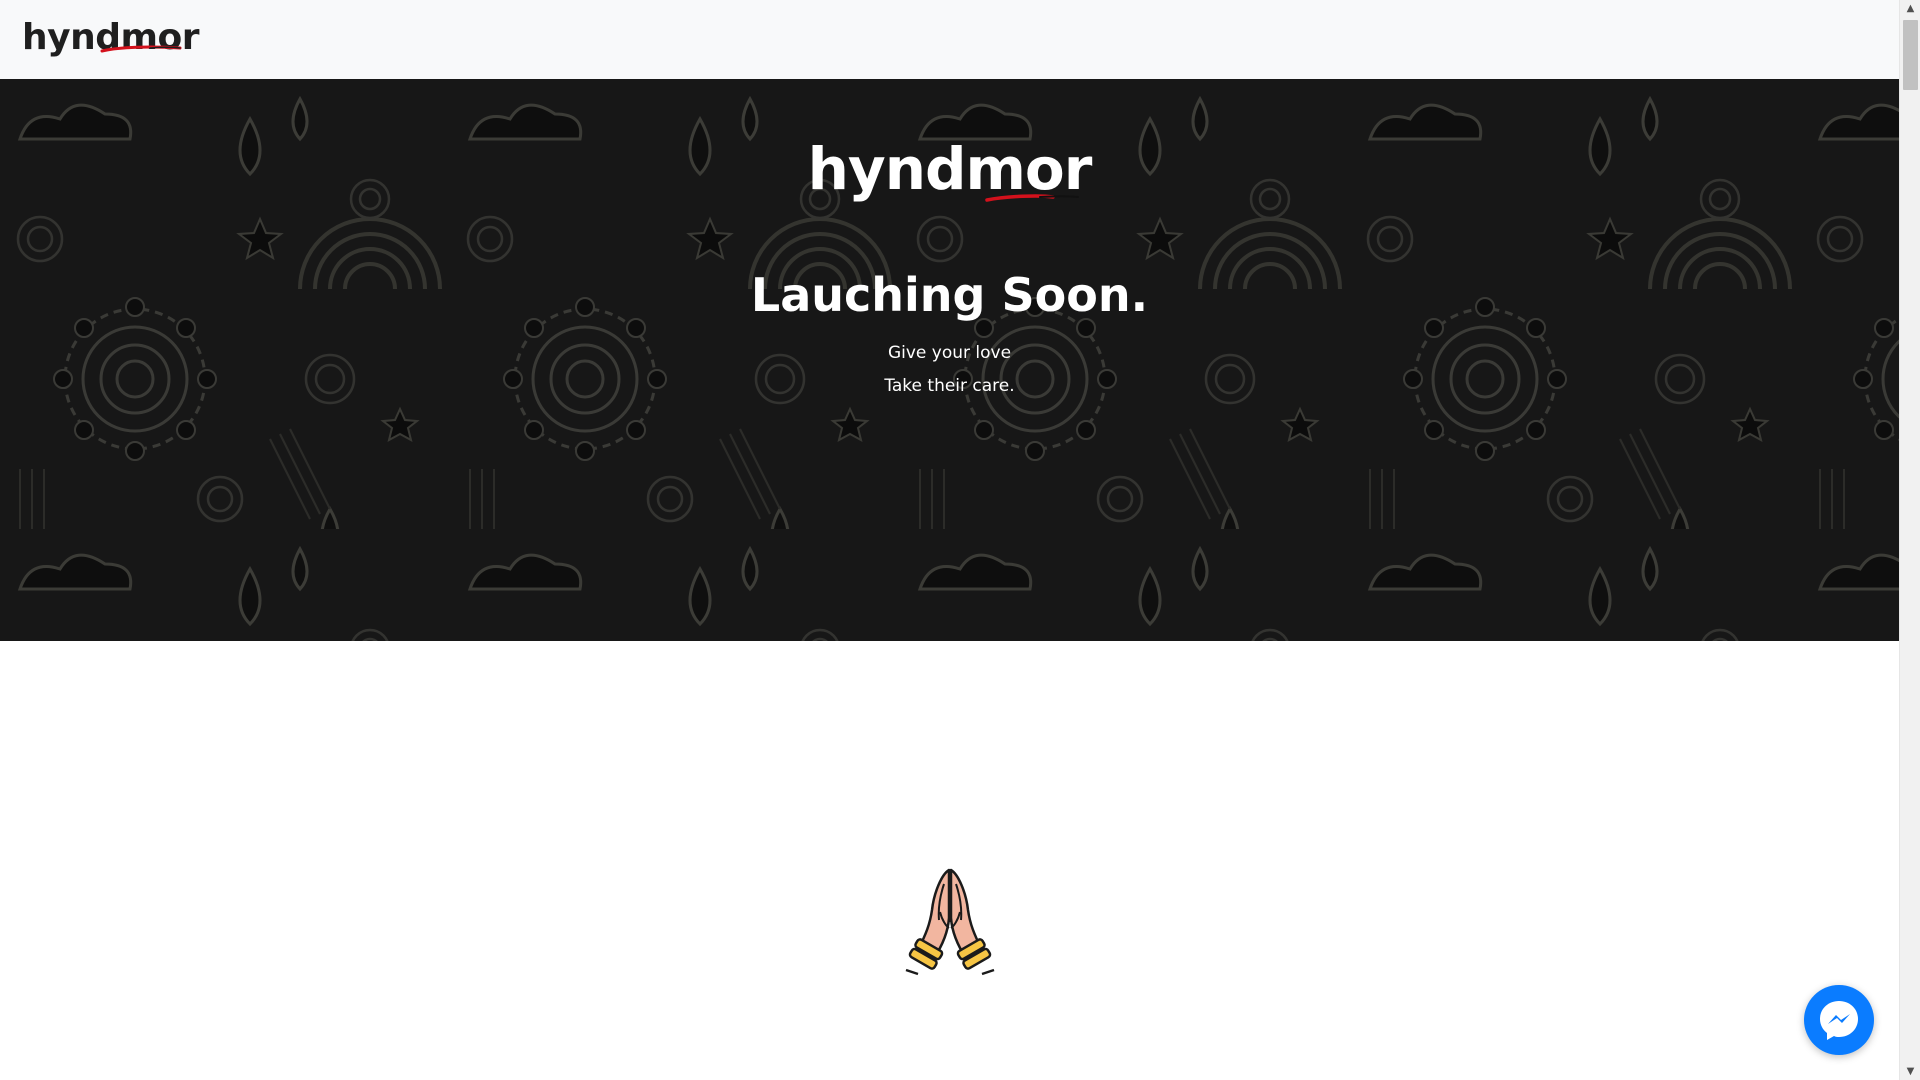 The image size is (1920, 1080). Describe the element at coordinates (1910, 8) in the screenshot. I see `scroll-up-arrow: ▲` at that location.